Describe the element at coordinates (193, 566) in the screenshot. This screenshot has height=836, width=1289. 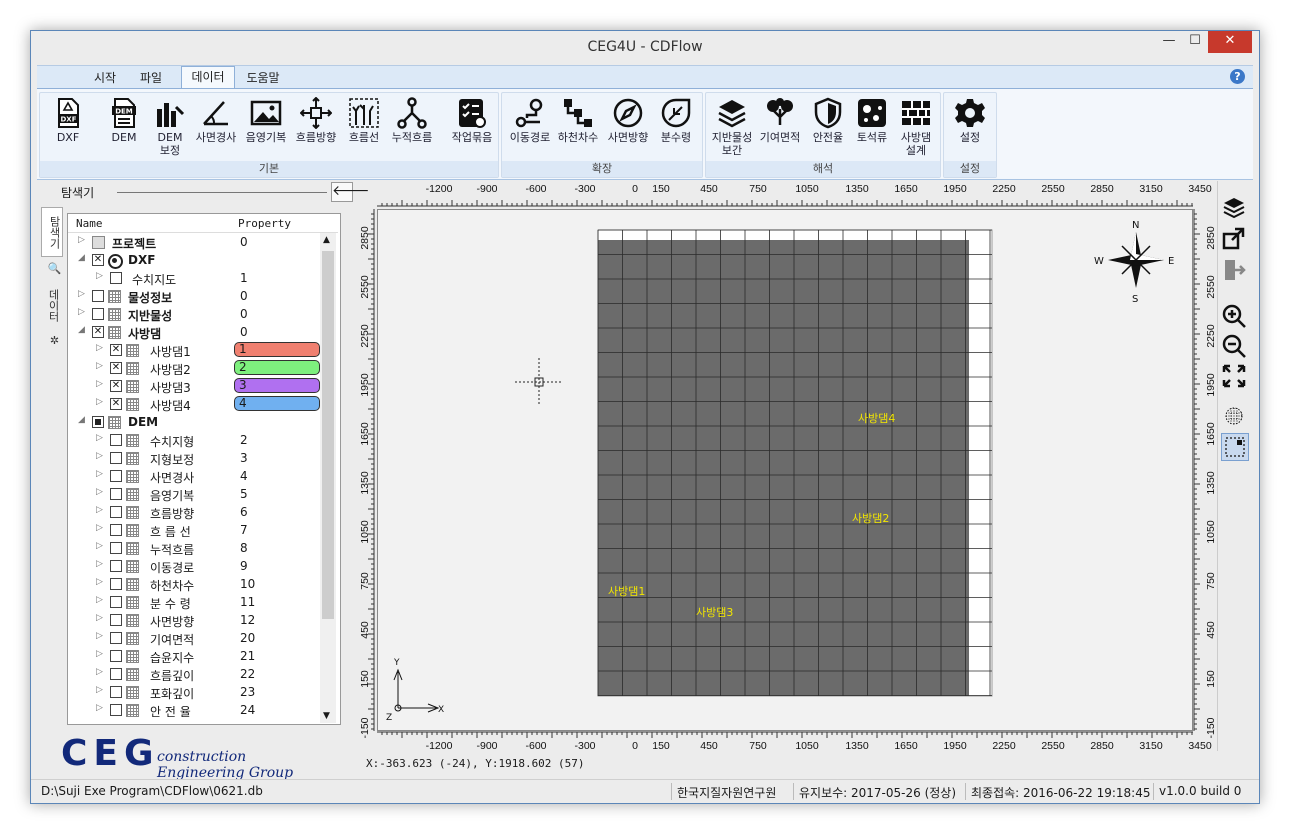
I see `tree-row: ▷ 이동경로 9` at that location.